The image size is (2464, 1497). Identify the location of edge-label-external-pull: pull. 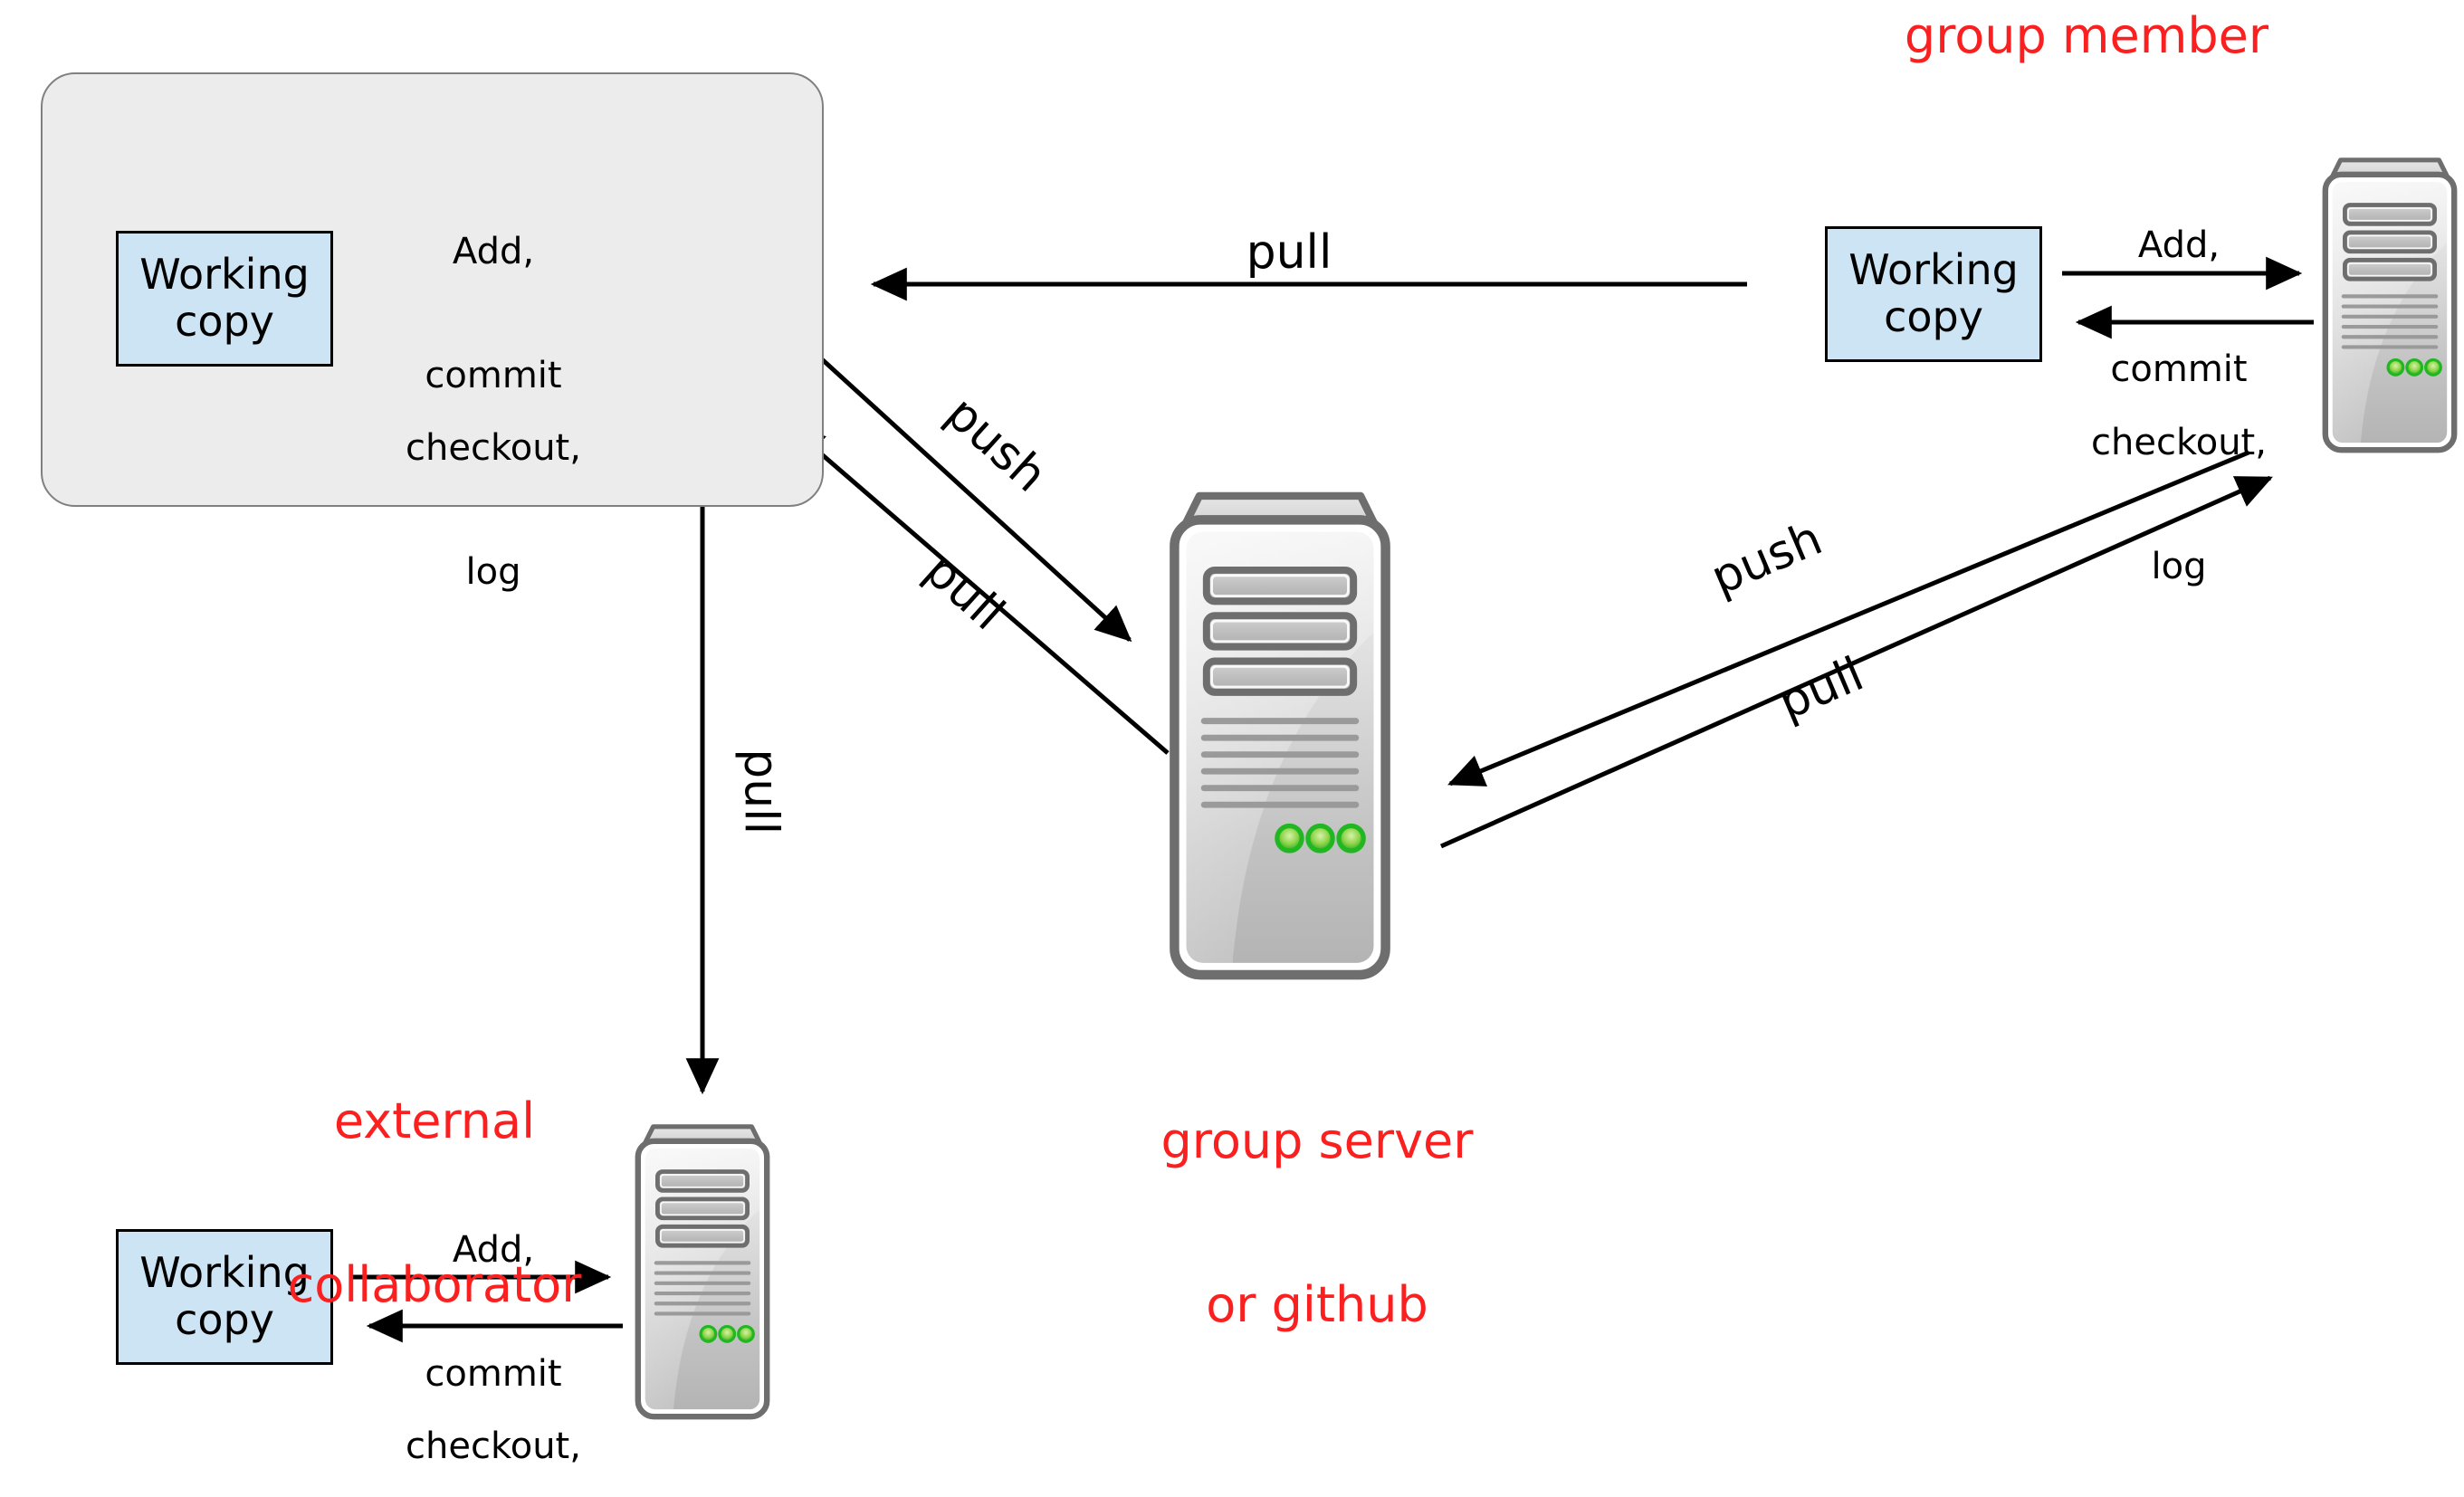
(760, 791).